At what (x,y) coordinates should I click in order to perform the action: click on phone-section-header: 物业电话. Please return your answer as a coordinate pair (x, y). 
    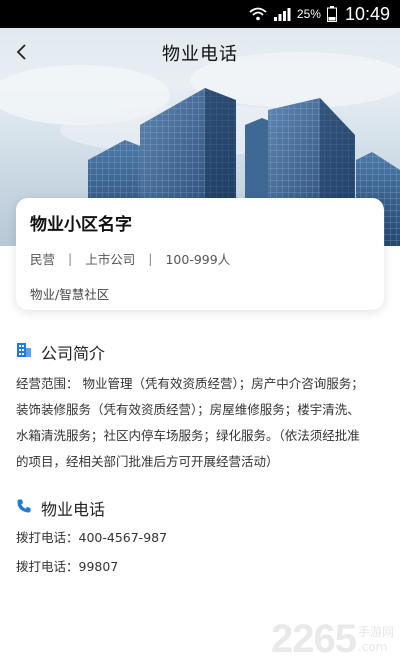
    Looking at the image, I should click on (60, 508).